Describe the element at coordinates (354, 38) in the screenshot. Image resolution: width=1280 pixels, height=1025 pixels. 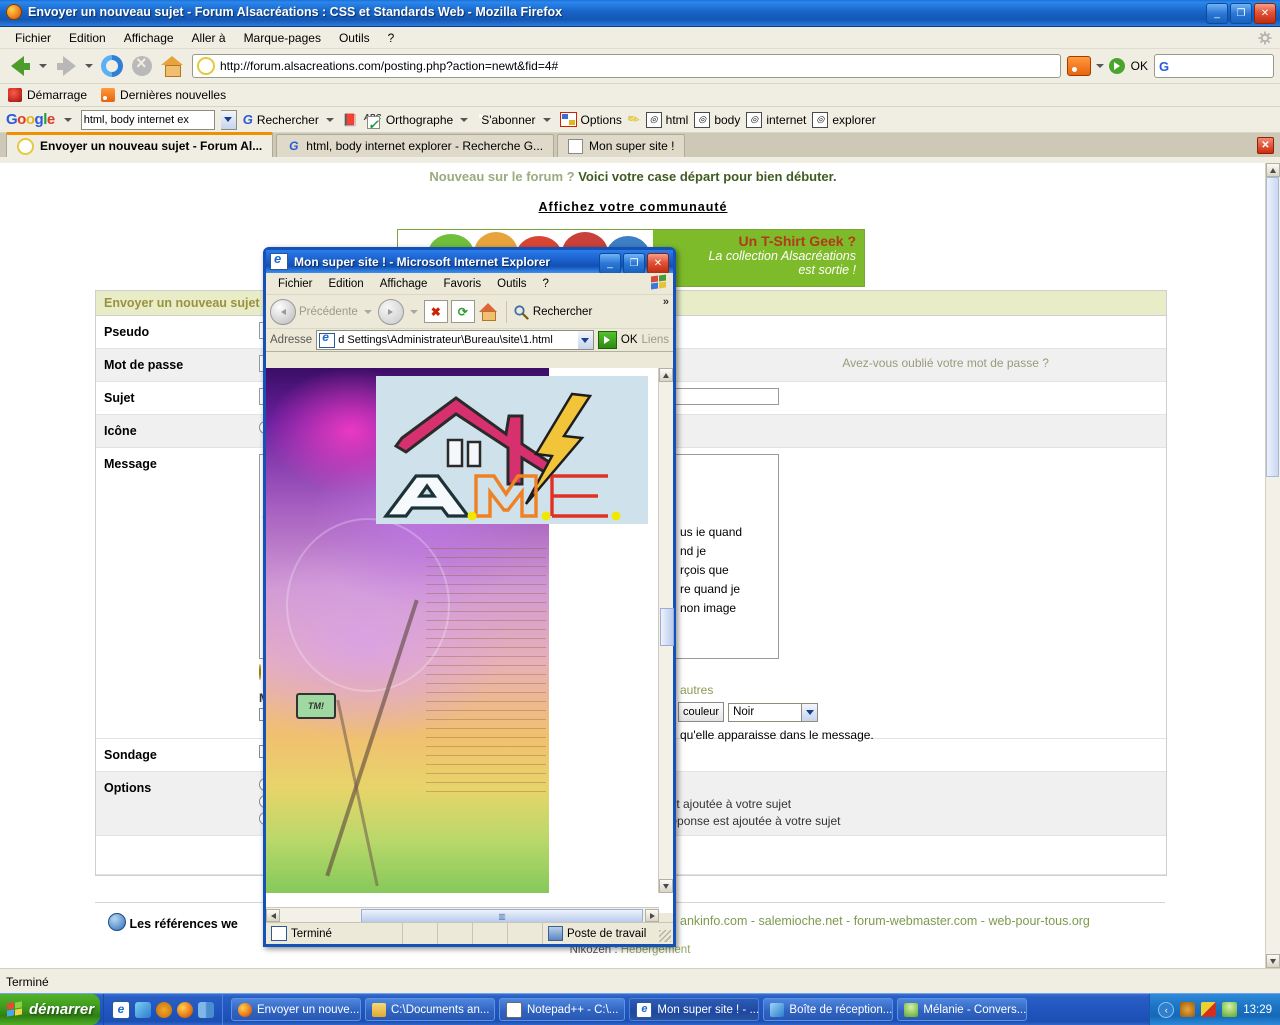
I see `menu-outils: Outils` at that location.